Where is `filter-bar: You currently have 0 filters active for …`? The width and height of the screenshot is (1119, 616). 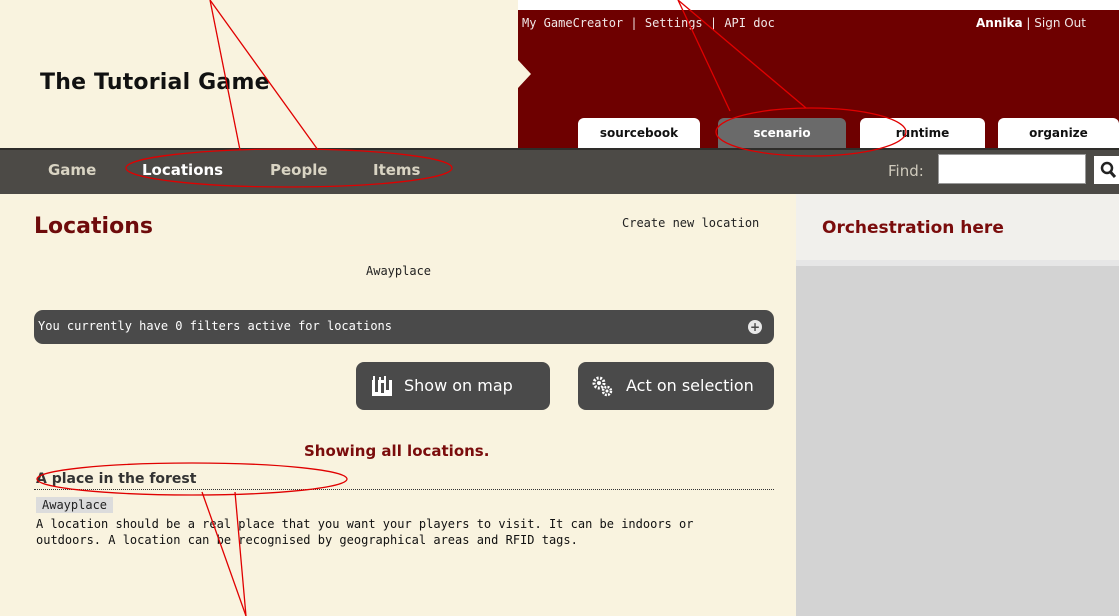 filter-bar: You currently have 0 filters active for … is located at coordinates (404, 327).